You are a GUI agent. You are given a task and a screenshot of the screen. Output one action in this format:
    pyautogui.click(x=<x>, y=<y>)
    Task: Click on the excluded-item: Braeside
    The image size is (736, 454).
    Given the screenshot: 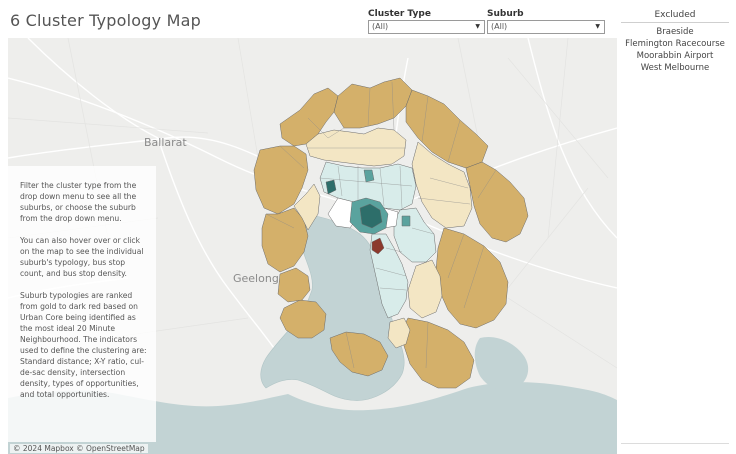 What is the action you would take?
    pyautogui.click(x=675, y=32)
    